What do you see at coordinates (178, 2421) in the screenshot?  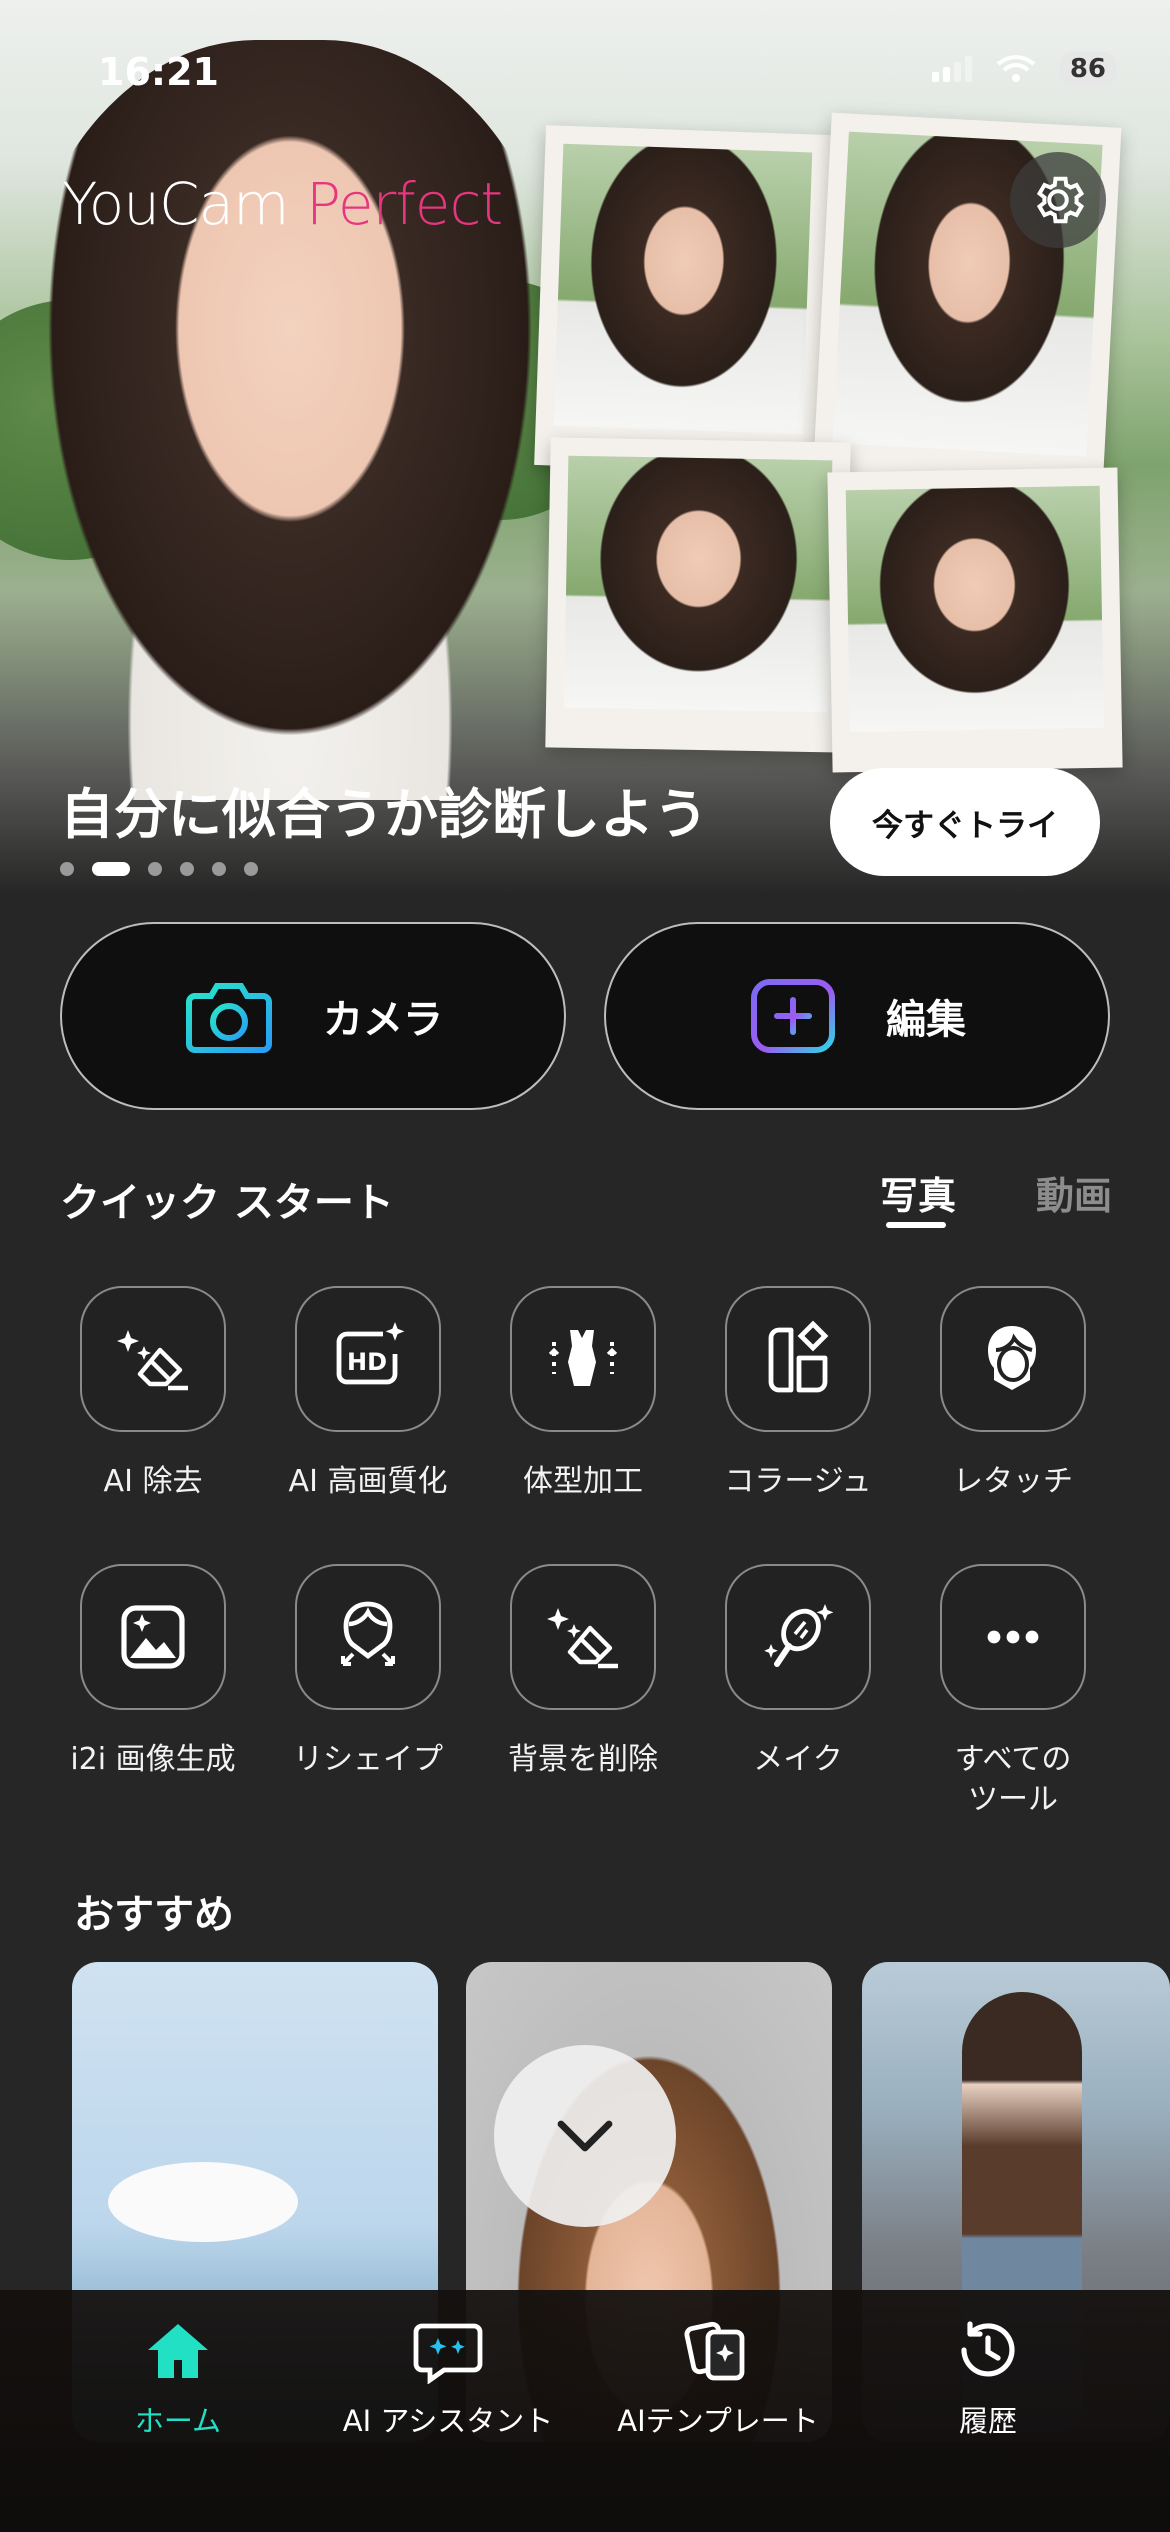 I see `nav-label: ホーム` at bounding box center [178, 2421].